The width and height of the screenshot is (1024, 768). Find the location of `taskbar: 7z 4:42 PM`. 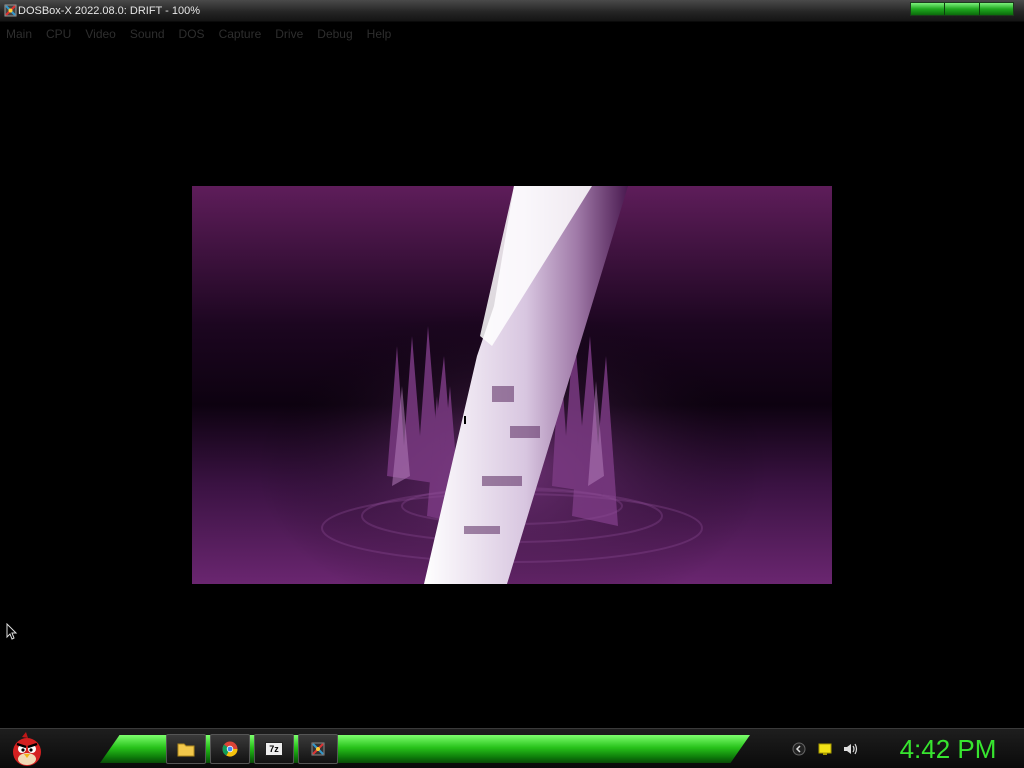

taskbar: 7z 4:42 PM is located at coordinates (512, 748).